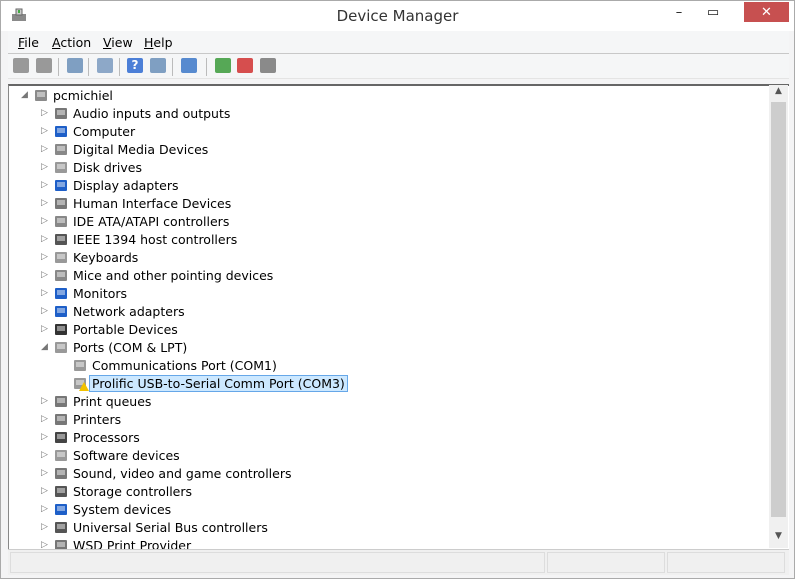  Describe the element at coordinates (389, 168) in the screenshot. I see `tree-category: ▷ Disk drives` at that location.